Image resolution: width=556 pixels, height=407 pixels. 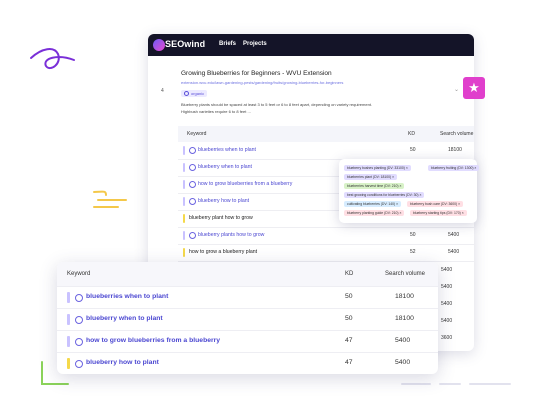 I want to click on row-keyword: blueberry plant how to grow, so click(x=221, y=218).